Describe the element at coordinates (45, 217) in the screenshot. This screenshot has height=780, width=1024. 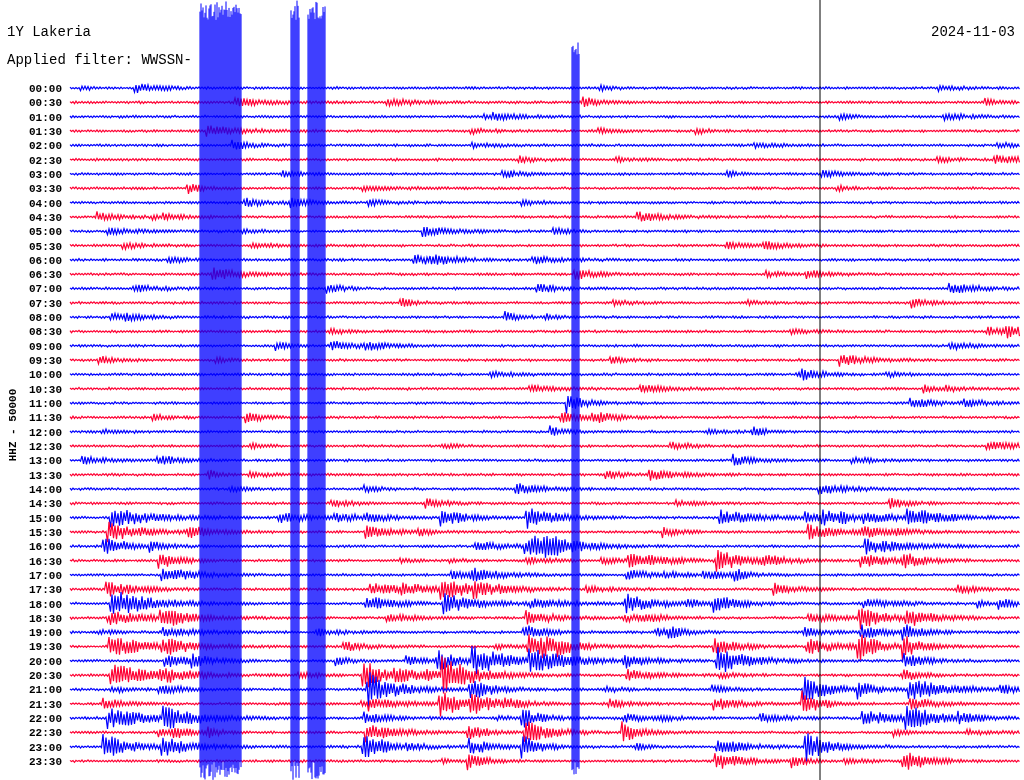
I see `time-label: 04:30` at that location.